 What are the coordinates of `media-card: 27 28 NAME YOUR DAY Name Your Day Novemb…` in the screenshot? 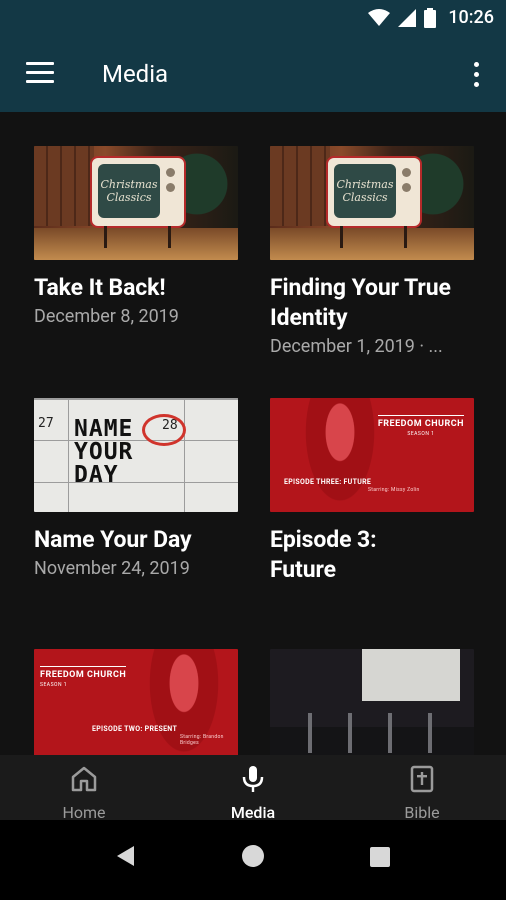 It's located at (136, 489).